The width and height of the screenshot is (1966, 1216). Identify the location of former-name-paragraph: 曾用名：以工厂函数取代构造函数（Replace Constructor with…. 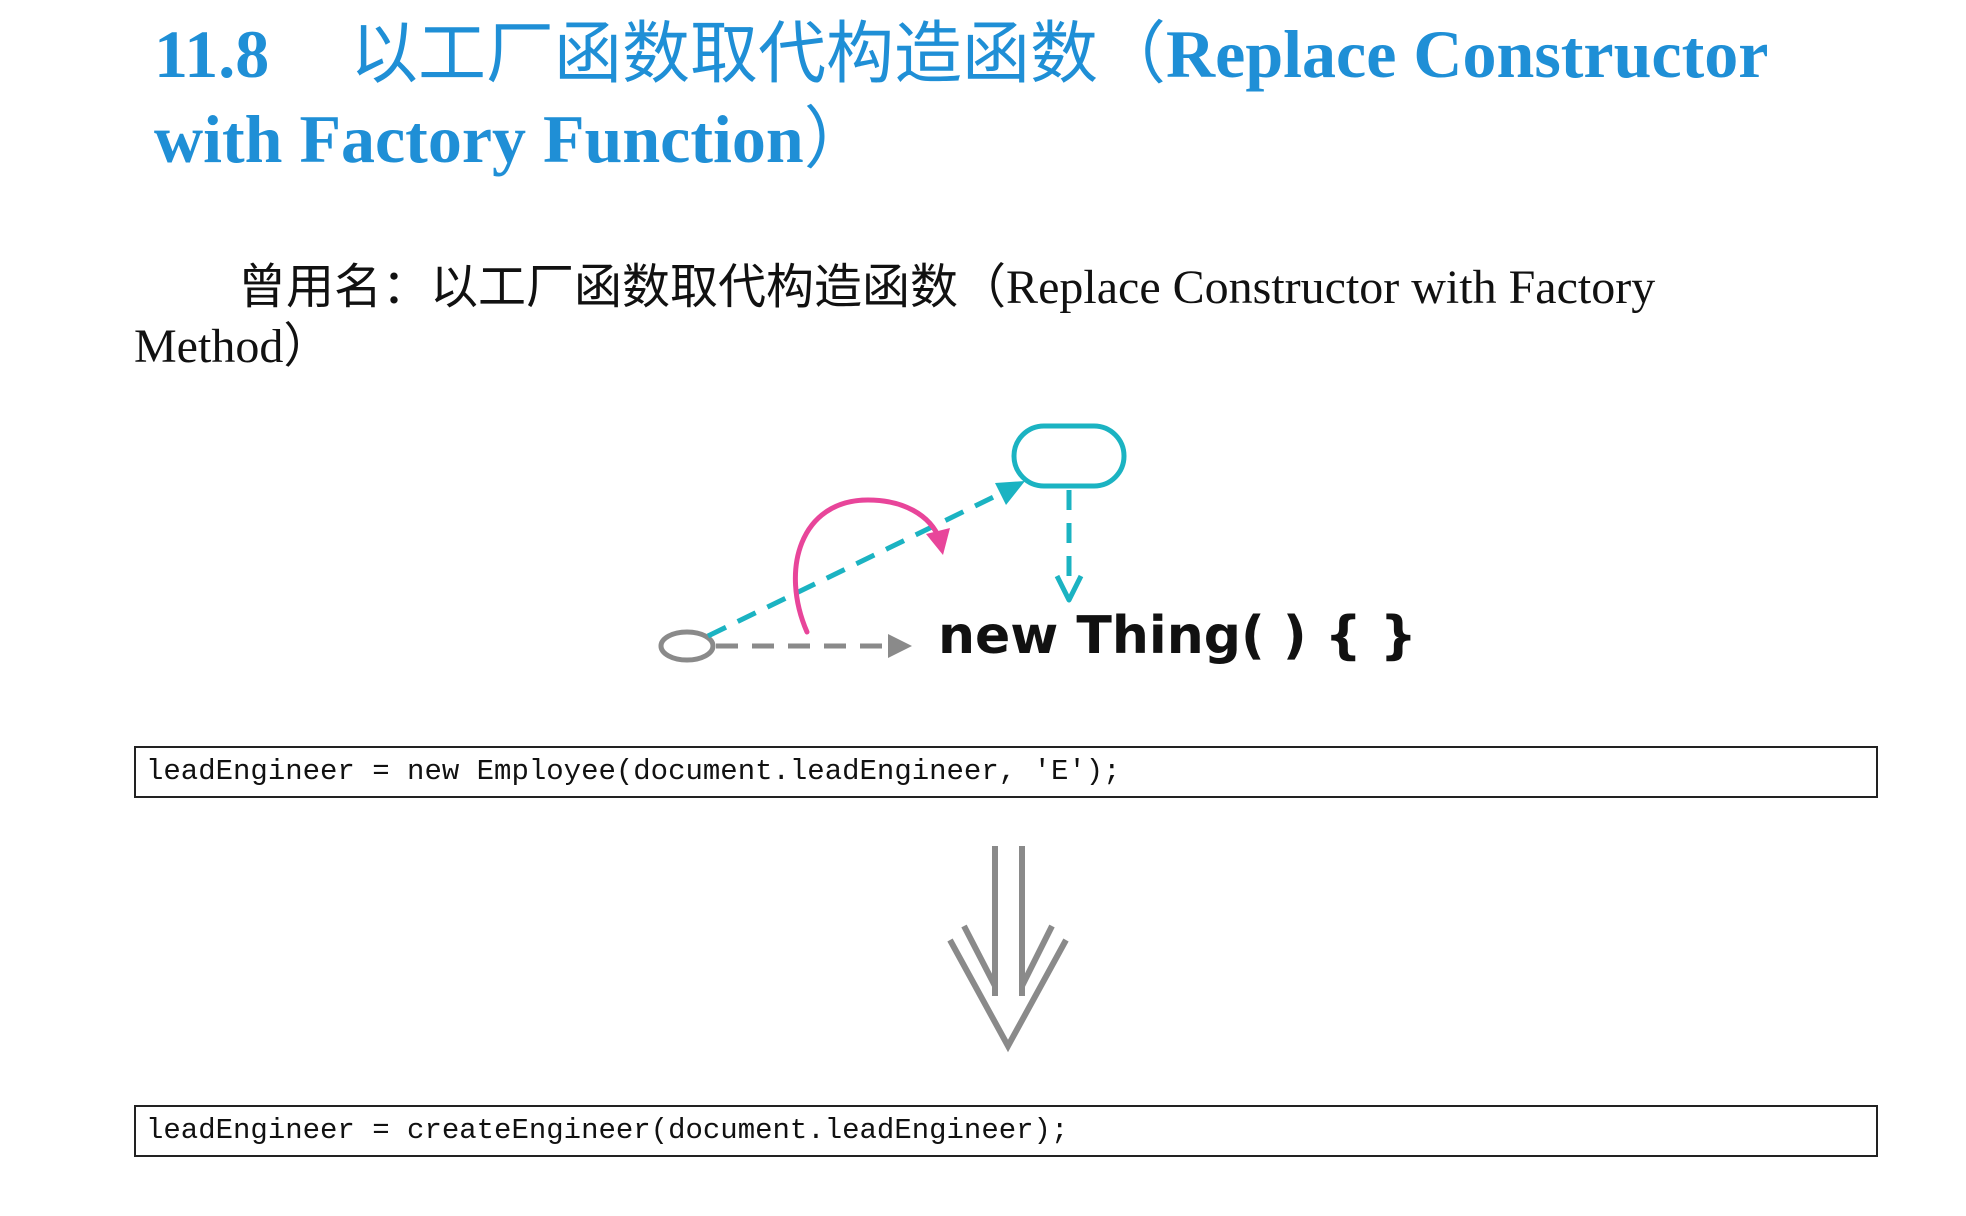
(934, 317).